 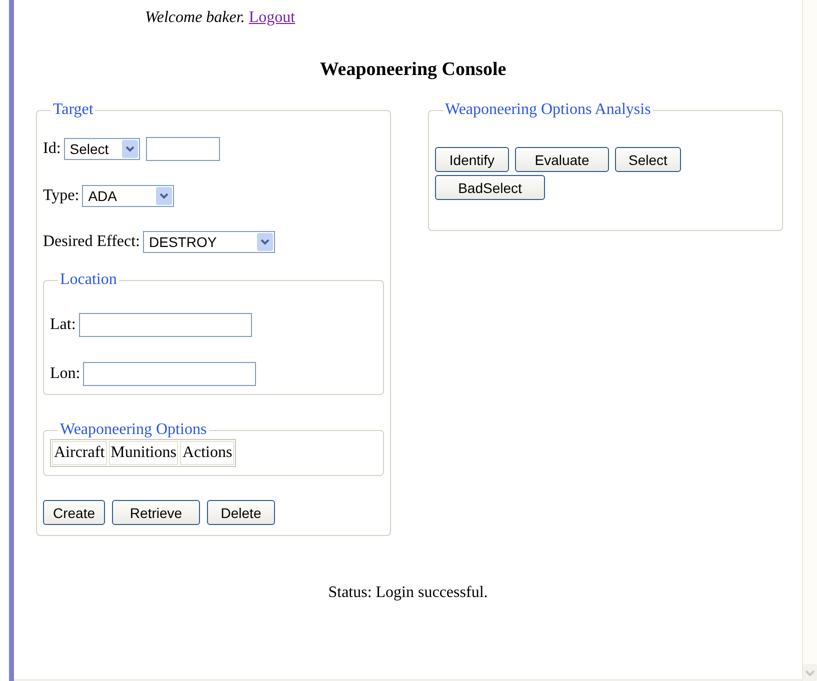 What do you see at coordinates (207, 453) in the screenshot?
I see `options-tab: Actions` at bounding box center [207, 453].